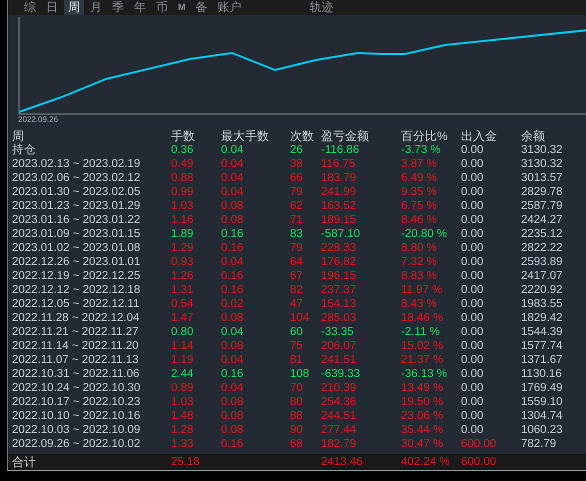  What do you see at coordinates (38, 120) in the screenshot?
I see `date-label: 2022.09.26` at bounding box center [38, 120].